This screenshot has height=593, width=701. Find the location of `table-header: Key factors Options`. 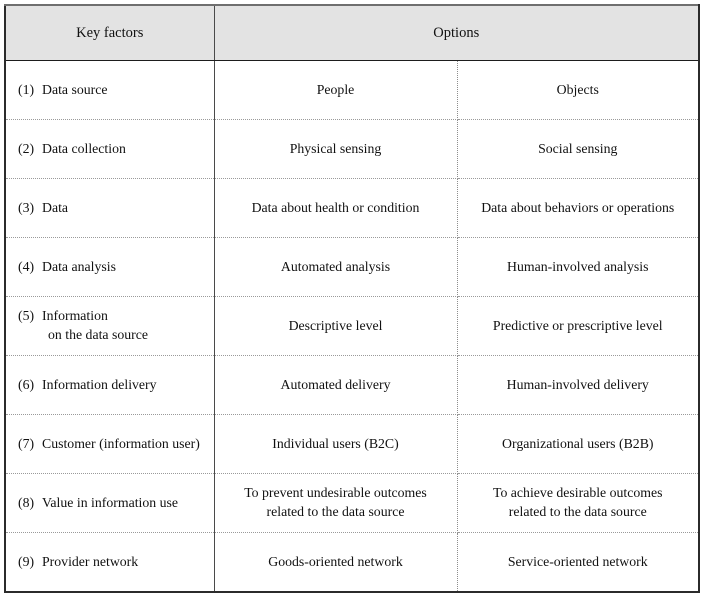

table-header: Key factors Options is located at coordinates (352, 33).